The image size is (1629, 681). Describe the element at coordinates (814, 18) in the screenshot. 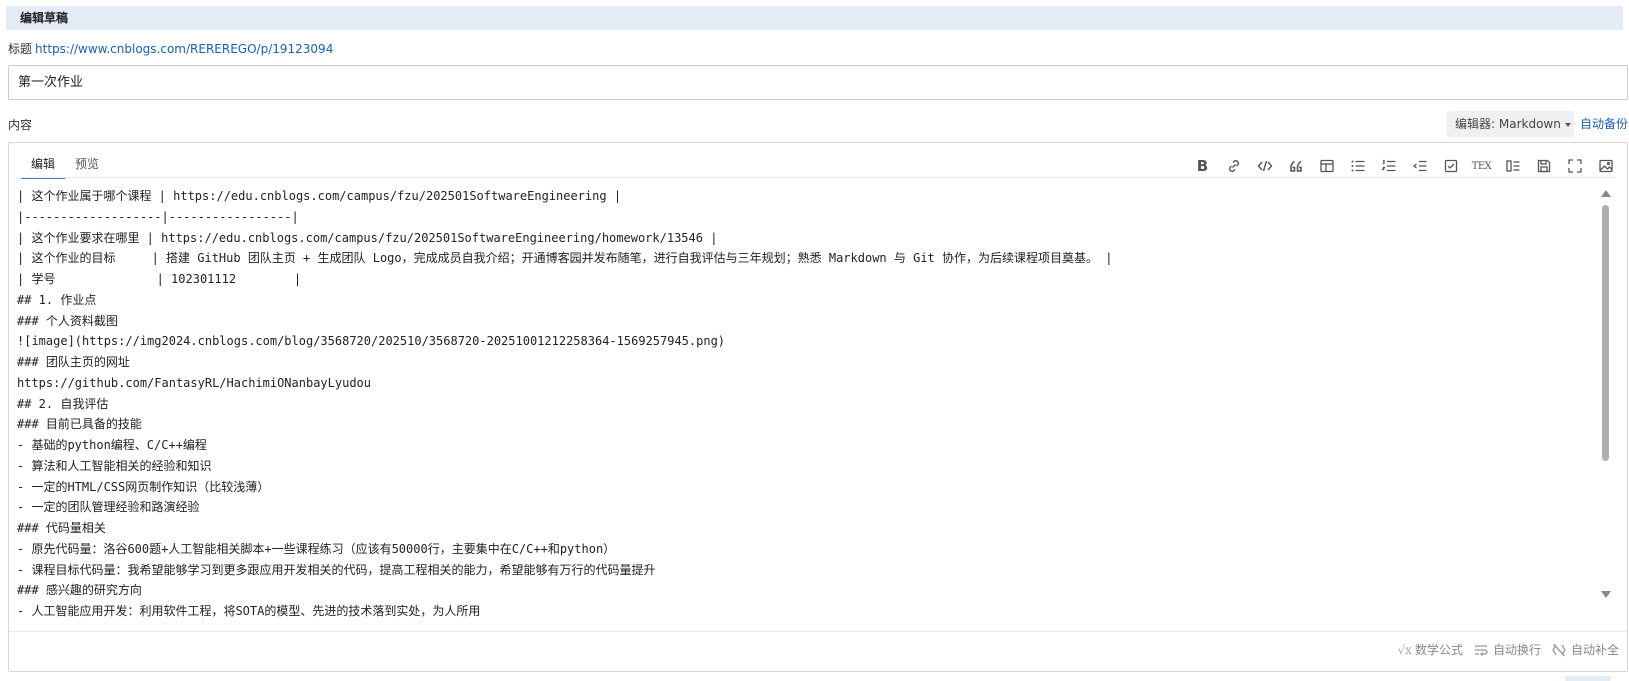

I see `section-header: 编辑草稿` at that location.